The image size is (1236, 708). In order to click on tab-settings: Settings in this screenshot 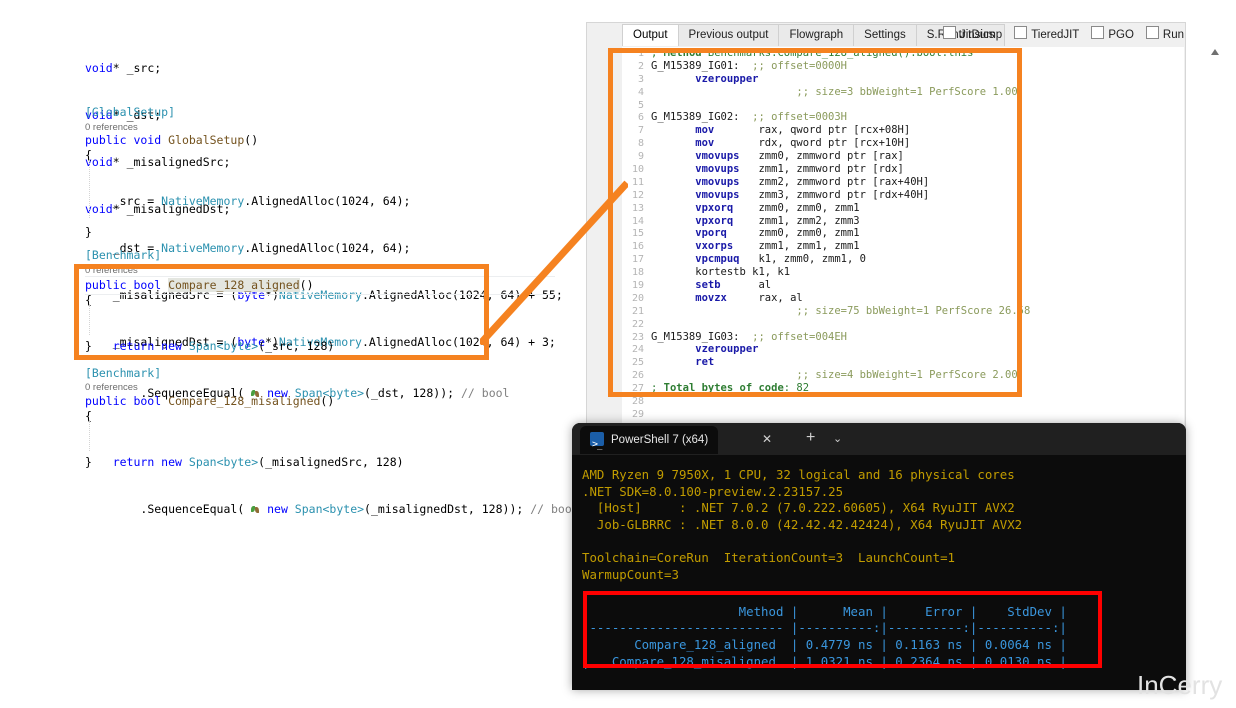, I will do `click(885, 35)`.